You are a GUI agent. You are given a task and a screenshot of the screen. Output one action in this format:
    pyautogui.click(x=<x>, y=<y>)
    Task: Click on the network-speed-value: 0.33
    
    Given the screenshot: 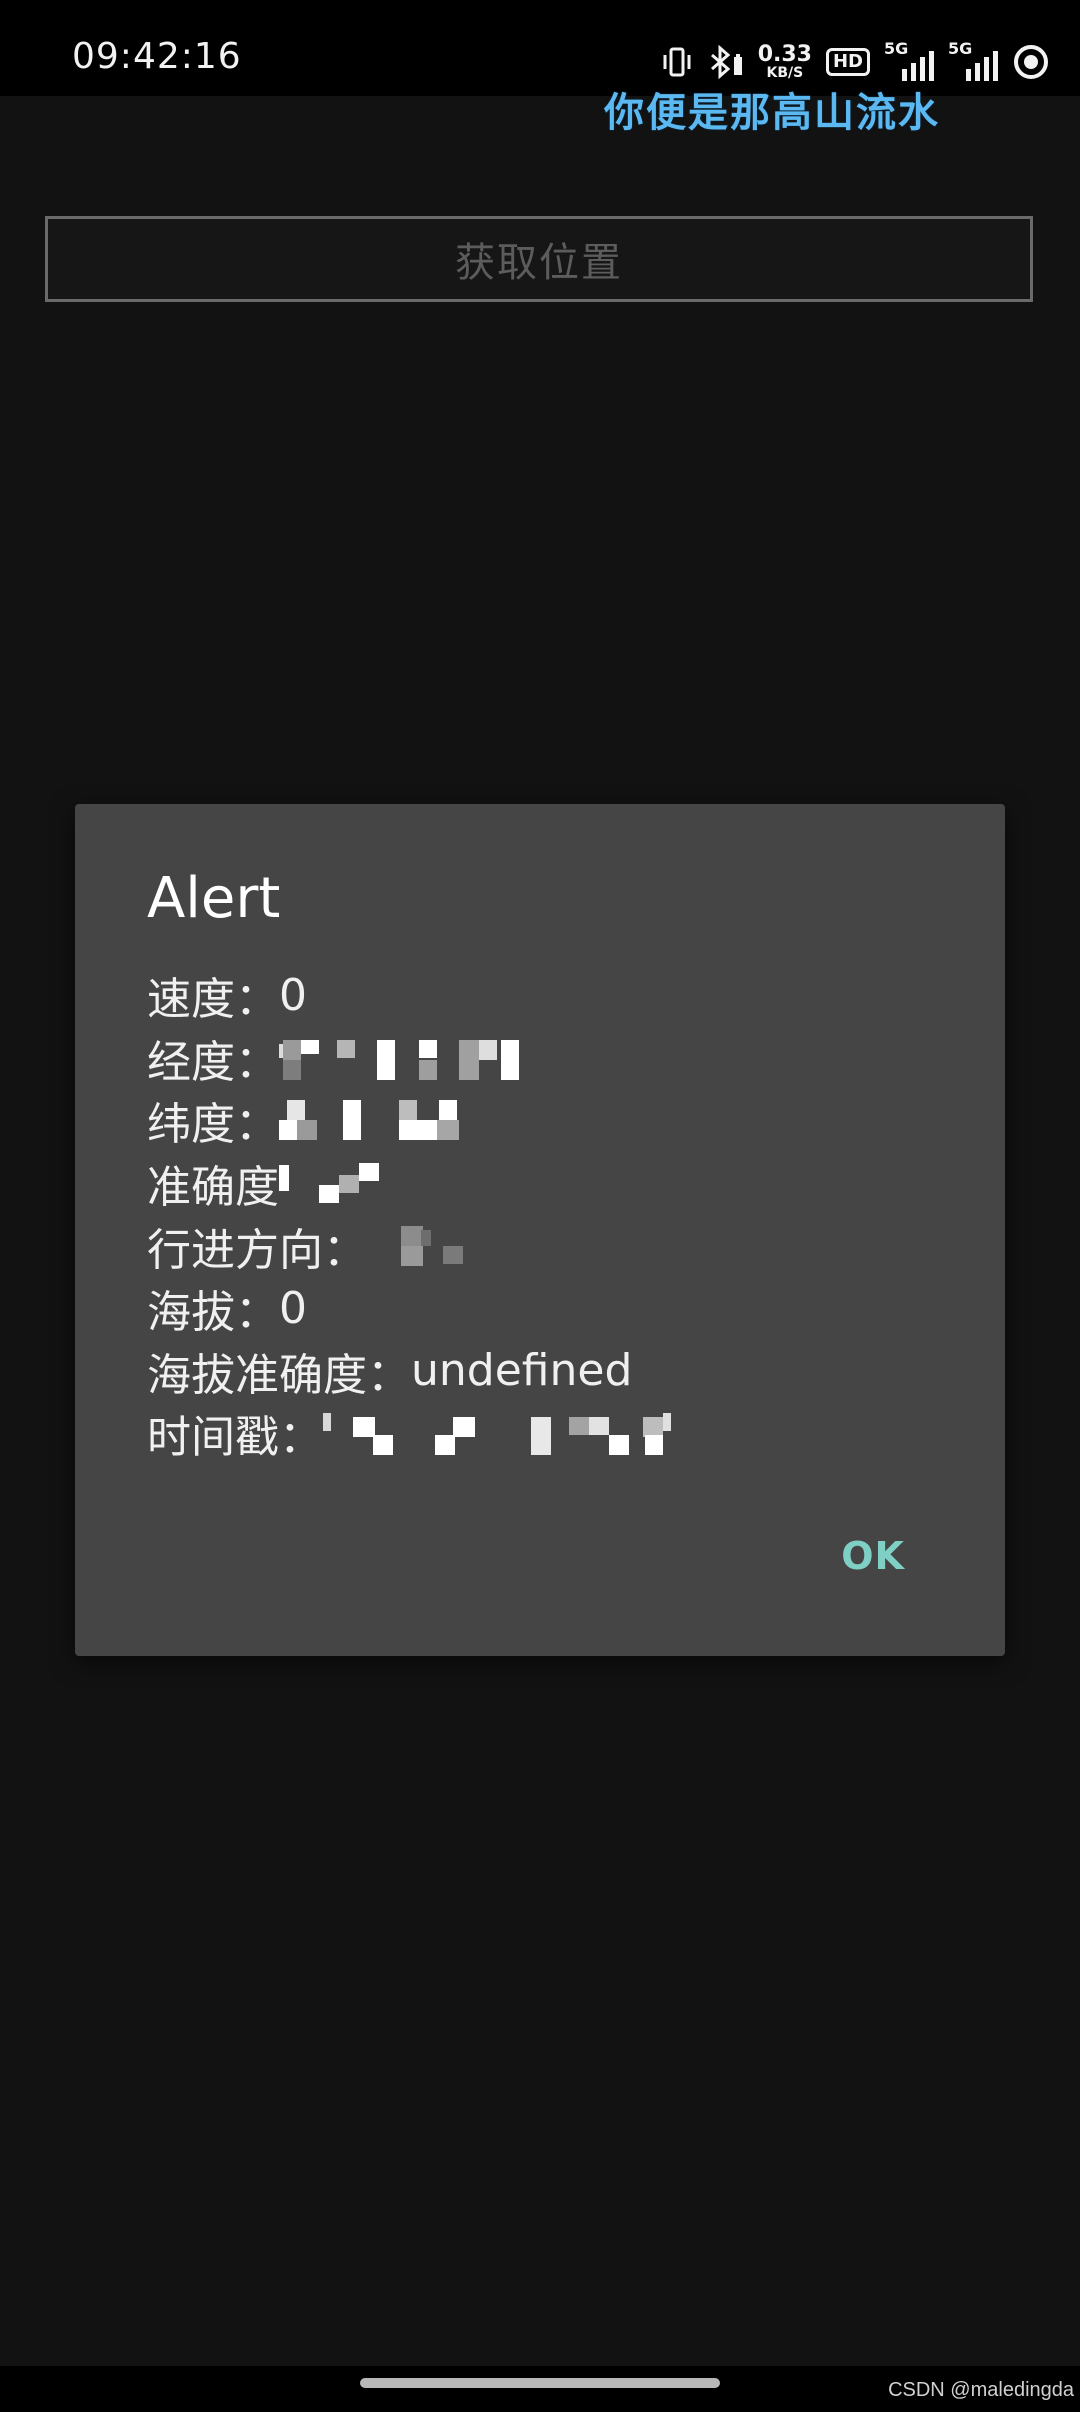 What is the action you would take?
    pyautogui.click(x=784, y=54)
    